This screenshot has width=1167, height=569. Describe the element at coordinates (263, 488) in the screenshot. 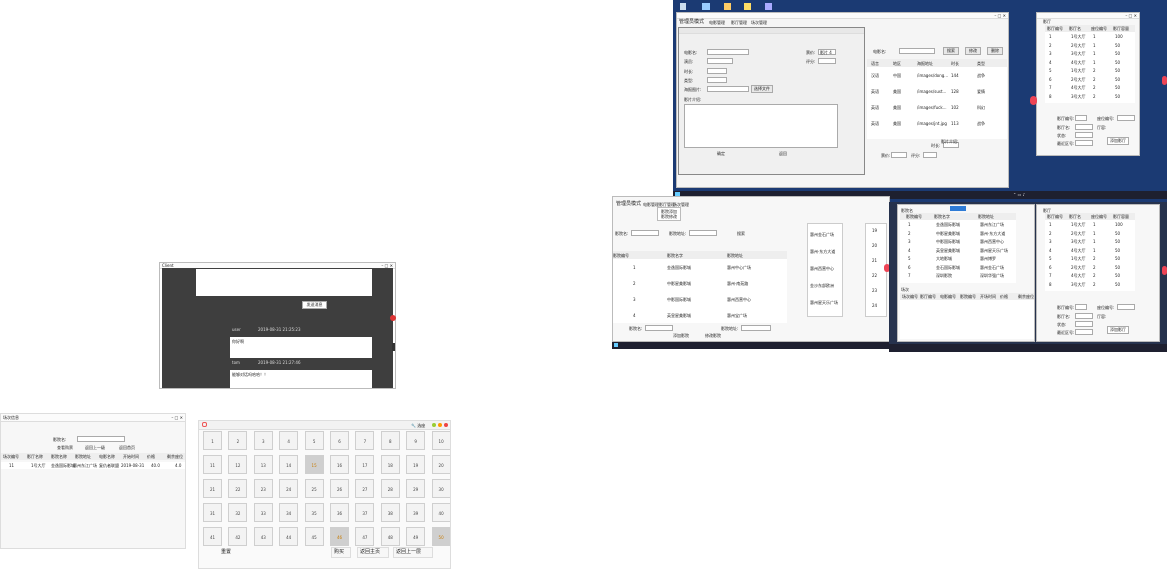

I see `seat-23: 23` at that location.